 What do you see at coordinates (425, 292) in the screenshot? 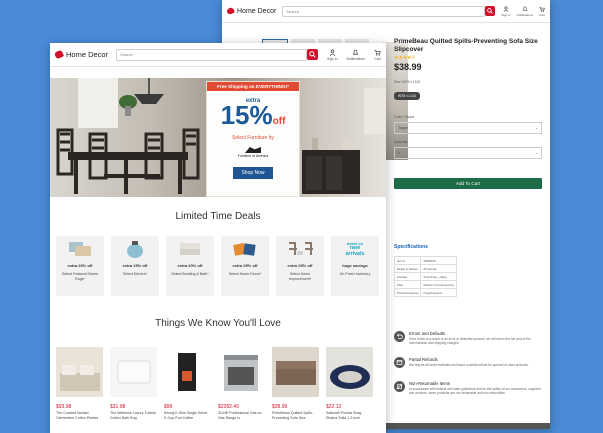
I see `table-row: Product Features Fingerbrayants` at bounding box center [425, 292].